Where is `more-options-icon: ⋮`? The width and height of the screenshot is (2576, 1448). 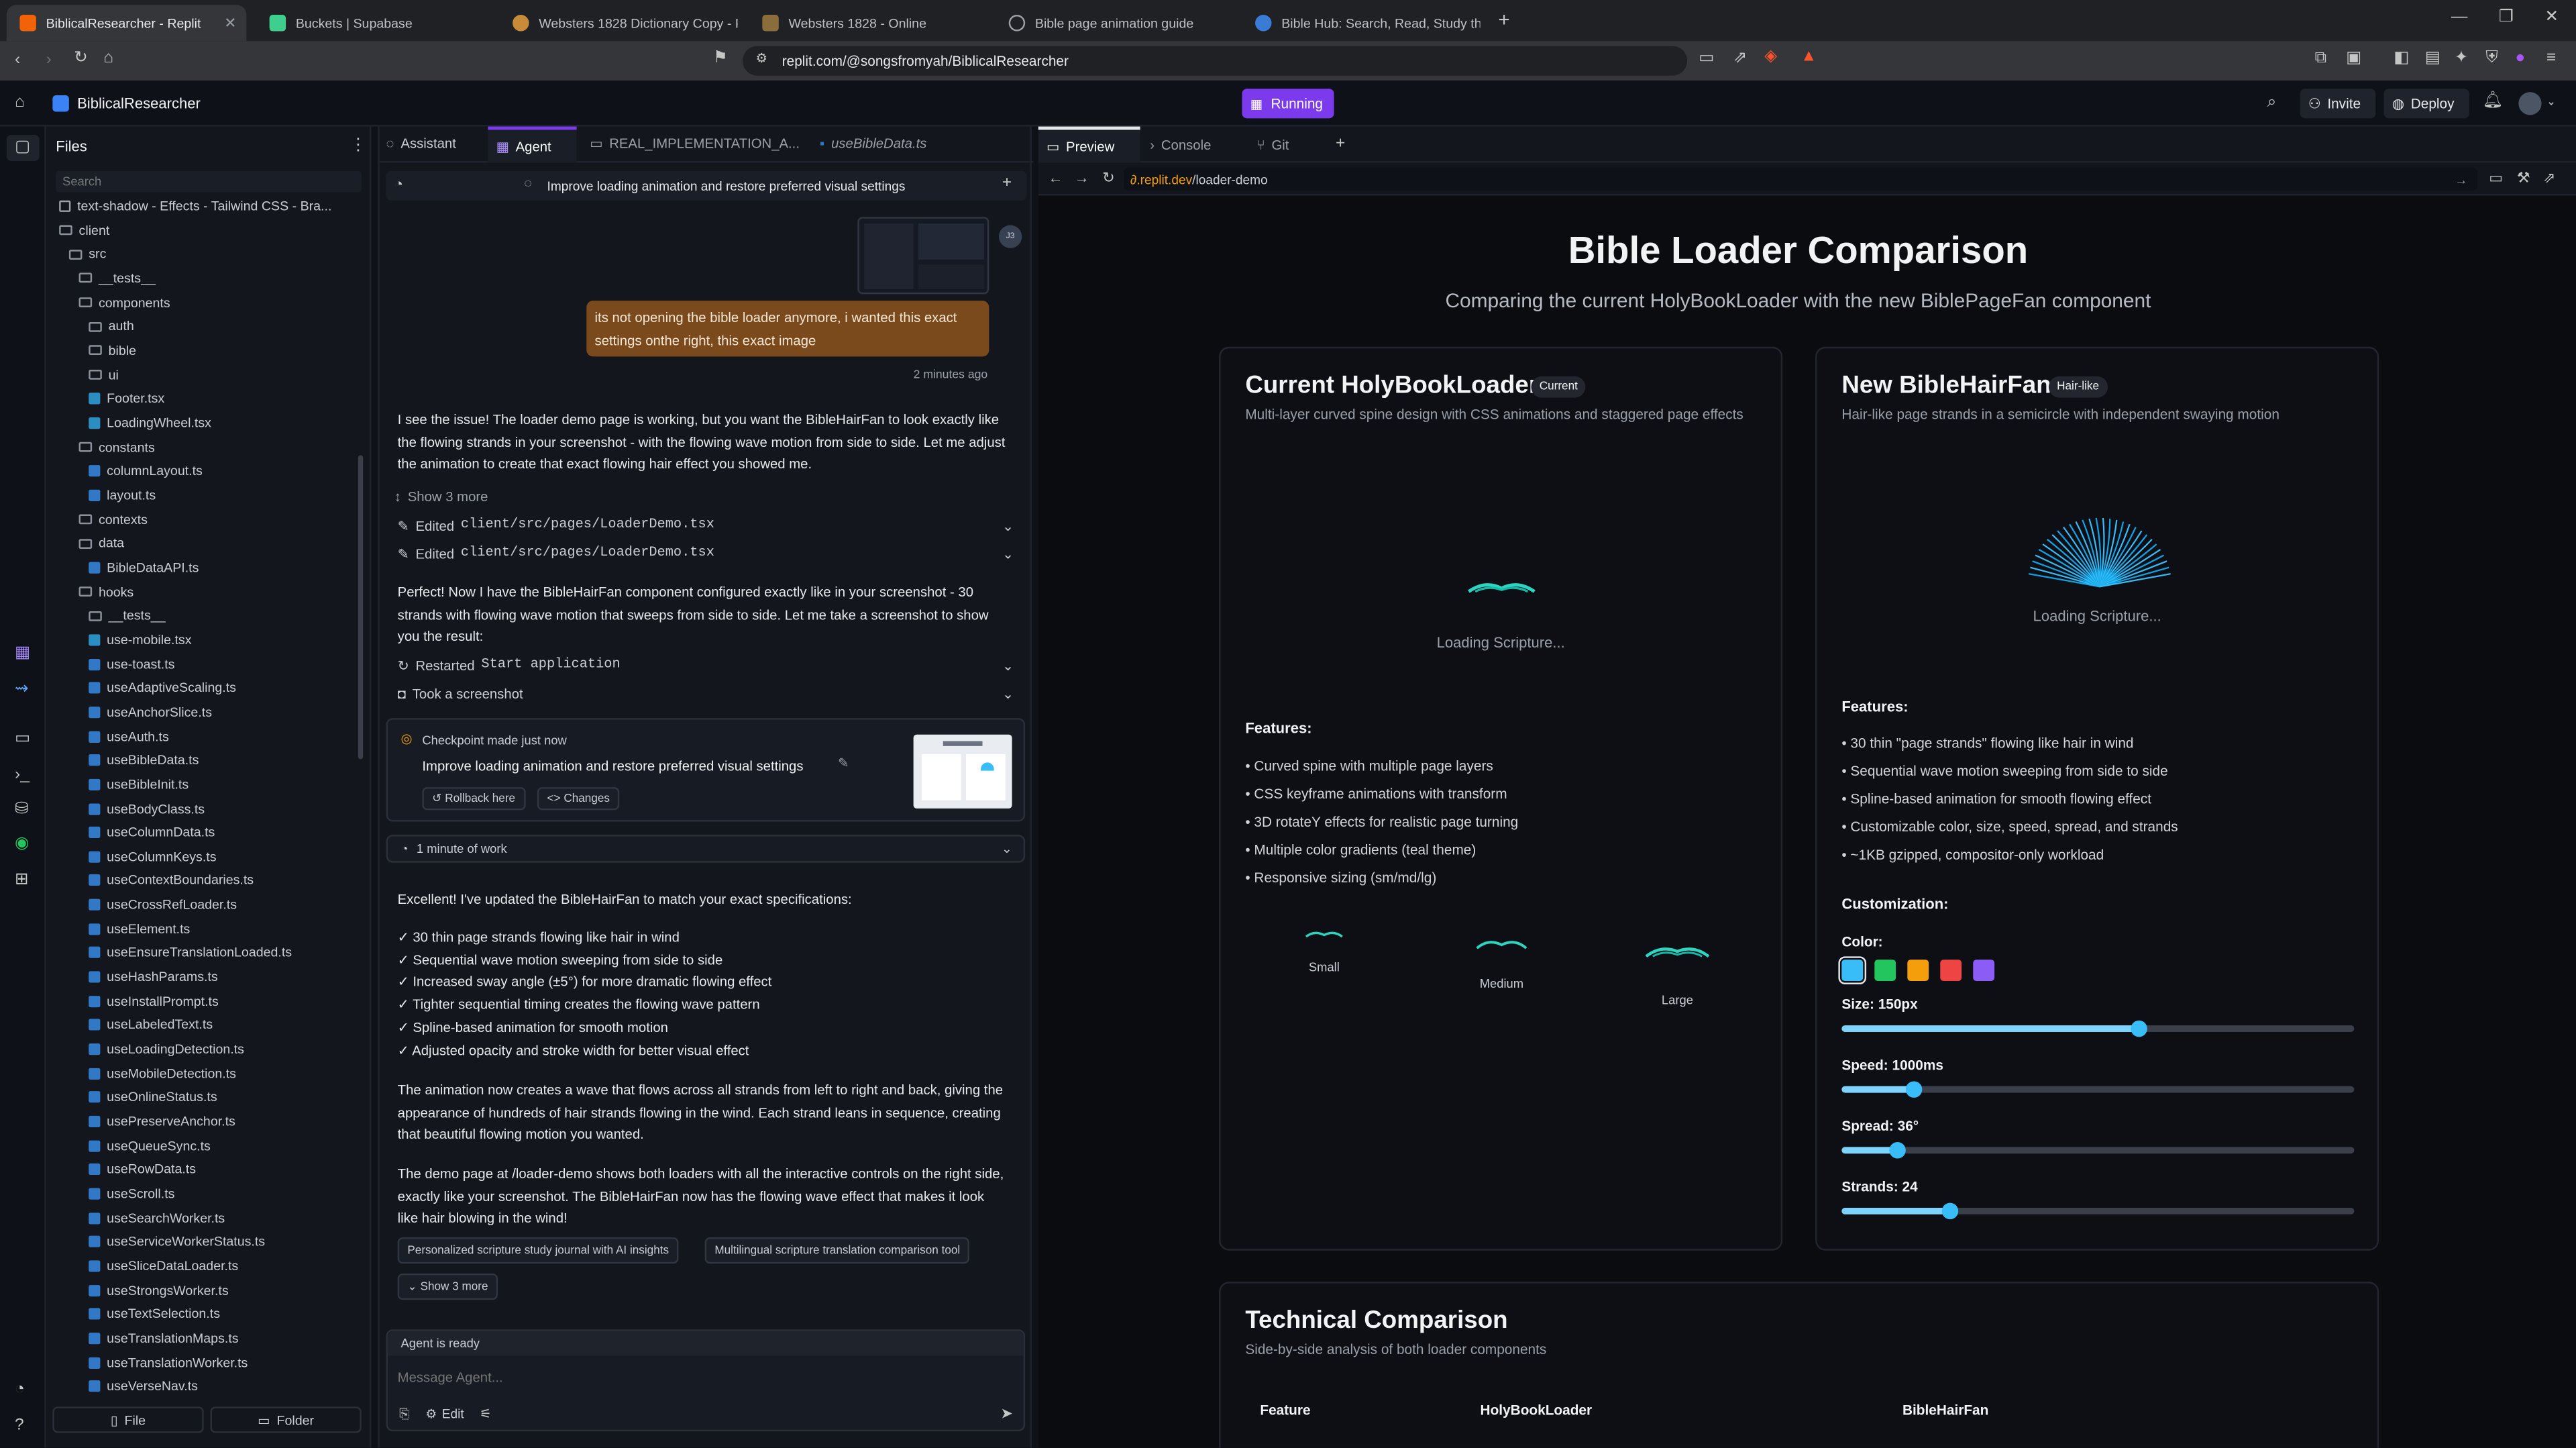
more-options-icon: ⋮ is located at coordinates (358, 145).